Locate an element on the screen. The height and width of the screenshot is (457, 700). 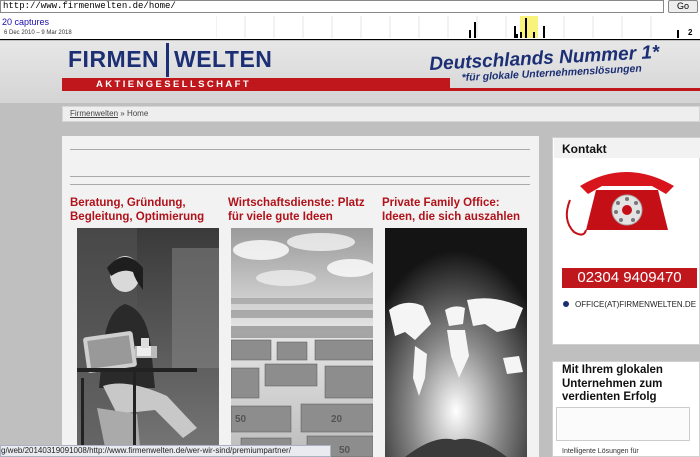
red-telephone-image is located at coordinates (626, 201).